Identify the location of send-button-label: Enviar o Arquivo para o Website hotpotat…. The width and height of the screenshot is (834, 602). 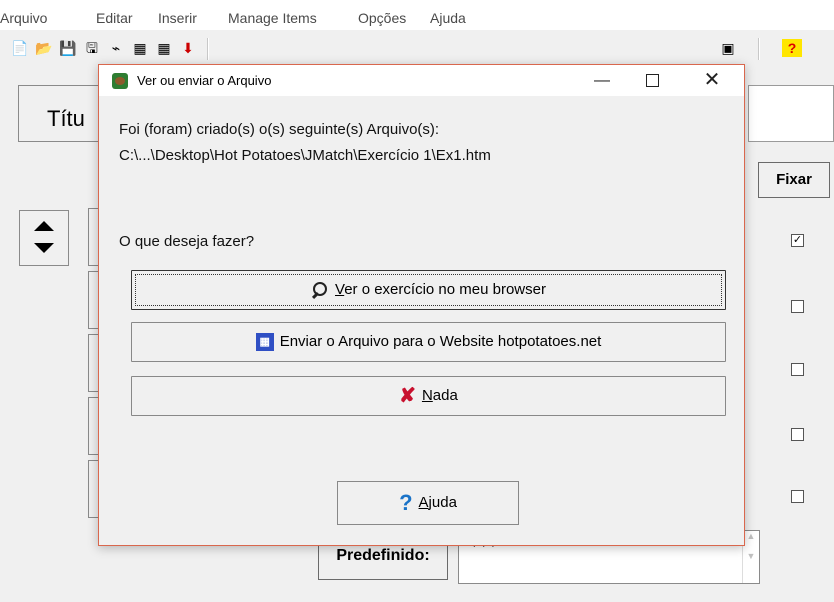
(440, 341).